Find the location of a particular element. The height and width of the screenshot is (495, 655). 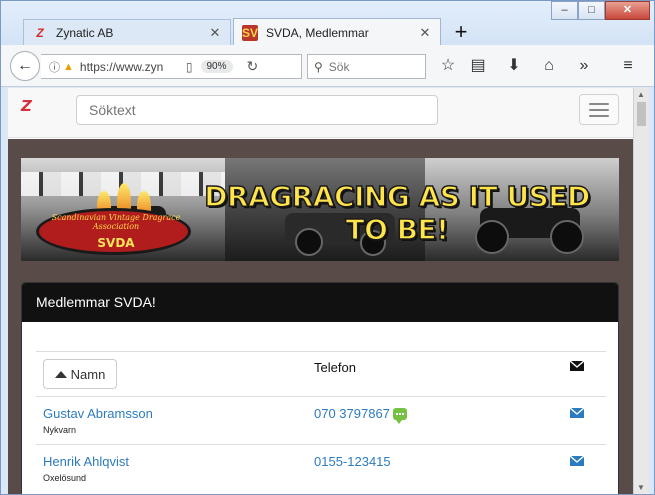

home-icon: ⌂ is located at coordinates (549, 66).